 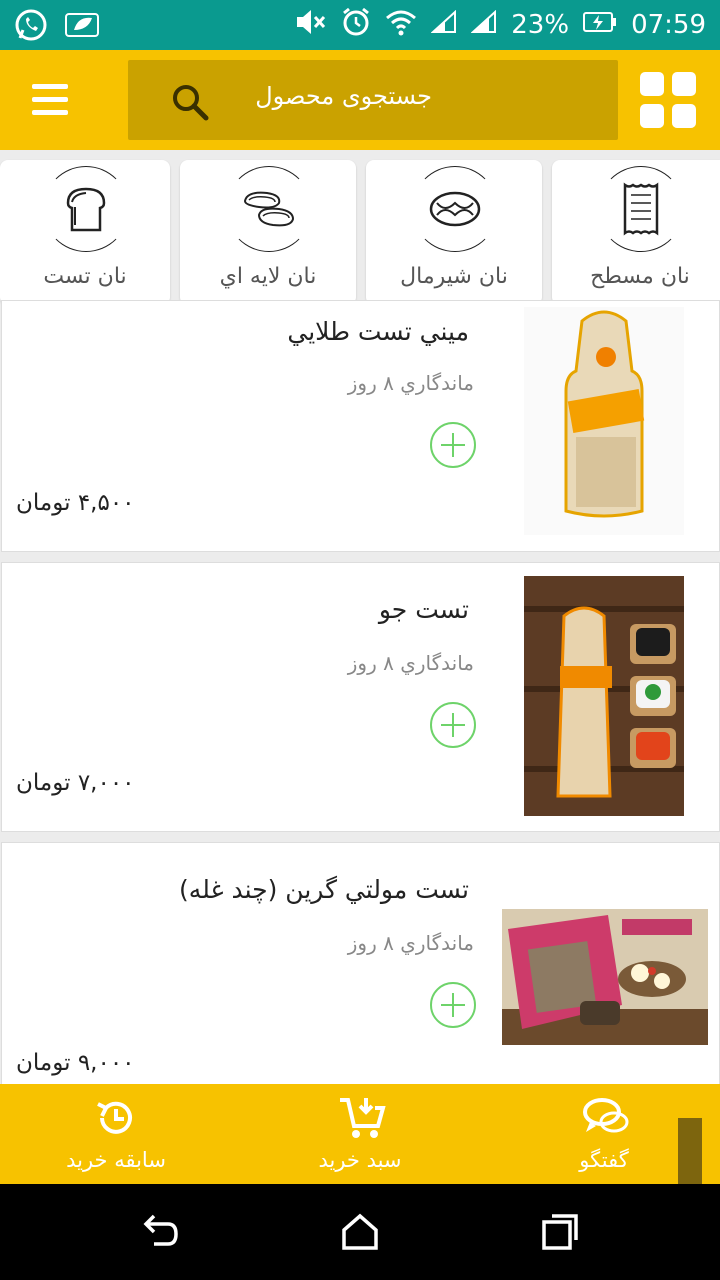 What do you see at coordinates (600, 25) in the screenshot?
I see `battery-charging-icon` at bounding box center [600, 25].